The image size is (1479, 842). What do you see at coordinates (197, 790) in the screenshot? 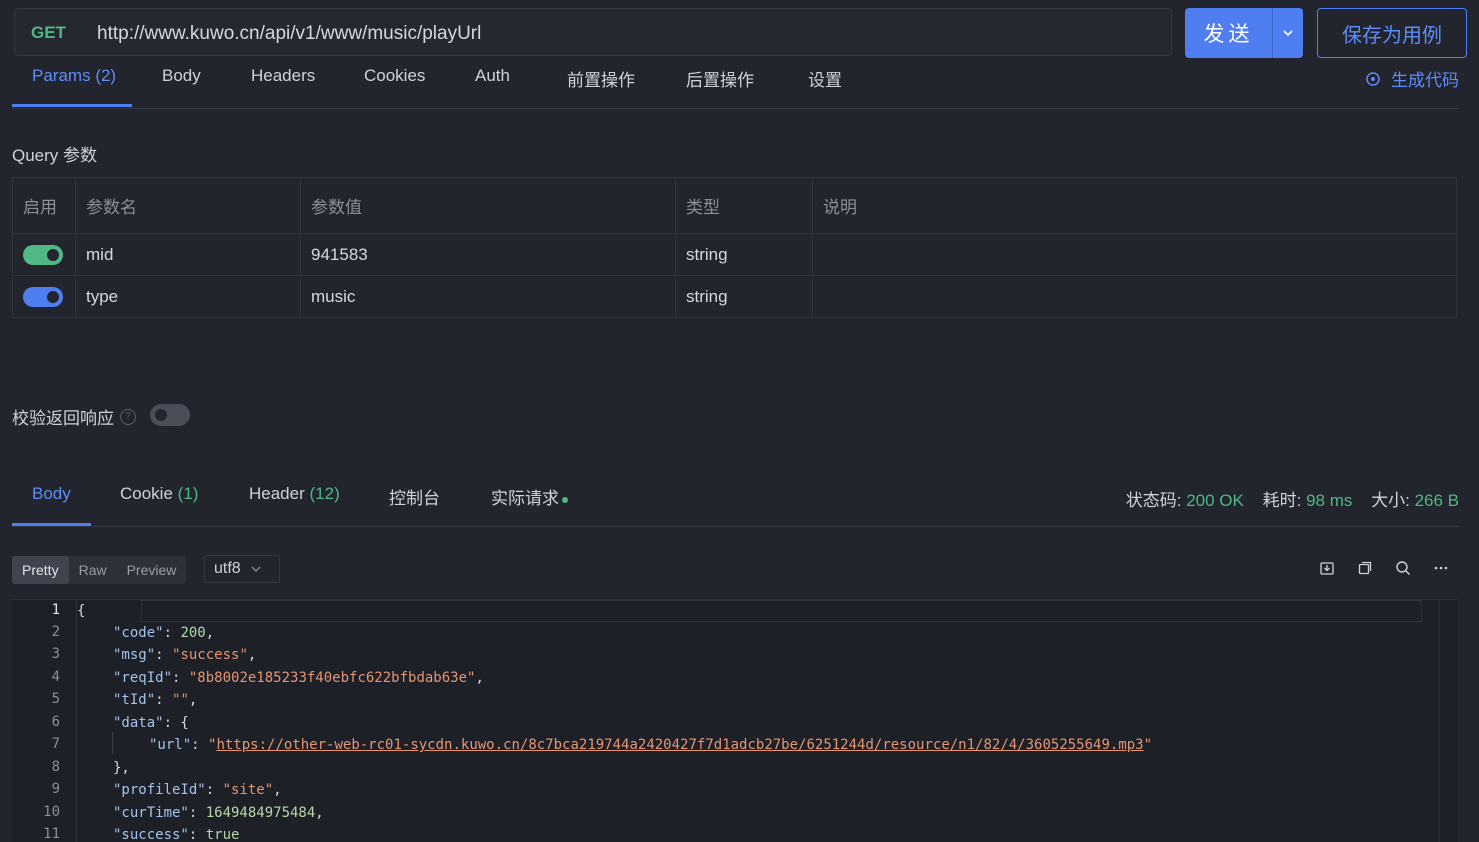
I see `code-line: "profileId": "site",` at bounding box center [197, 790].